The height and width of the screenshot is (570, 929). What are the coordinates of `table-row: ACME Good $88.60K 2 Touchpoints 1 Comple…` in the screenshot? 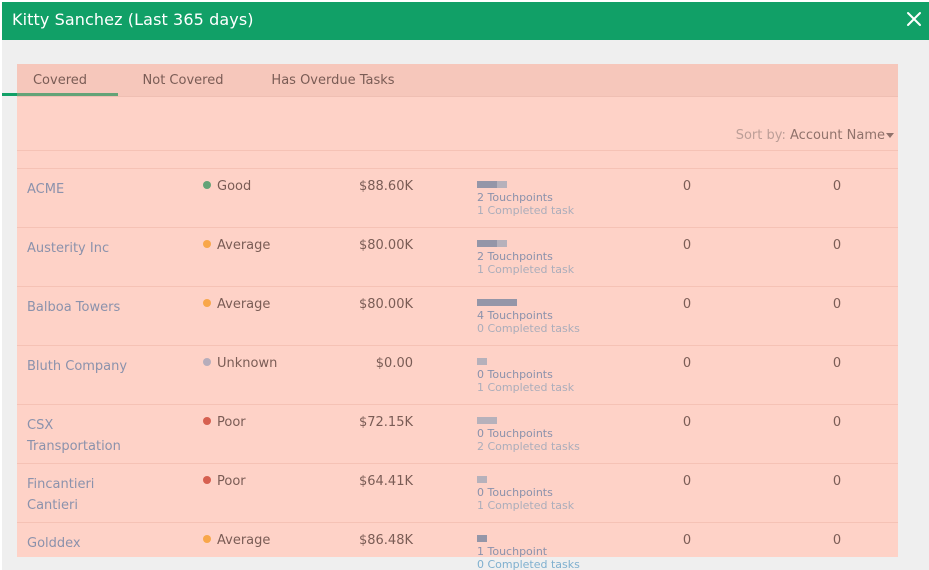 It's located at (457, 197).